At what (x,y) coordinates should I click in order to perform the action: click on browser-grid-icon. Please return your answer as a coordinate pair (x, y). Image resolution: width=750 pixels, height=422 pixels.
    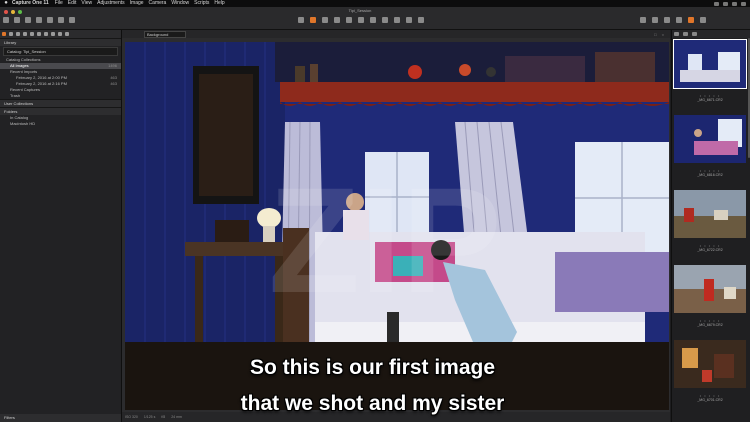
    Looking at the image, I should click on (676, 34).